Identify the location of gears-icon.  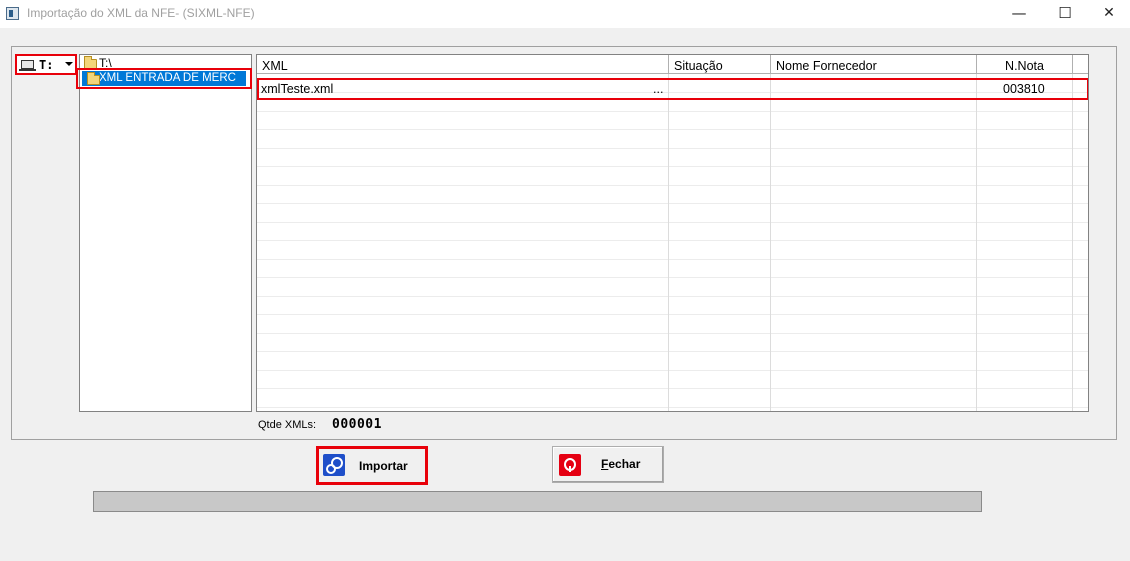
(334, 465).